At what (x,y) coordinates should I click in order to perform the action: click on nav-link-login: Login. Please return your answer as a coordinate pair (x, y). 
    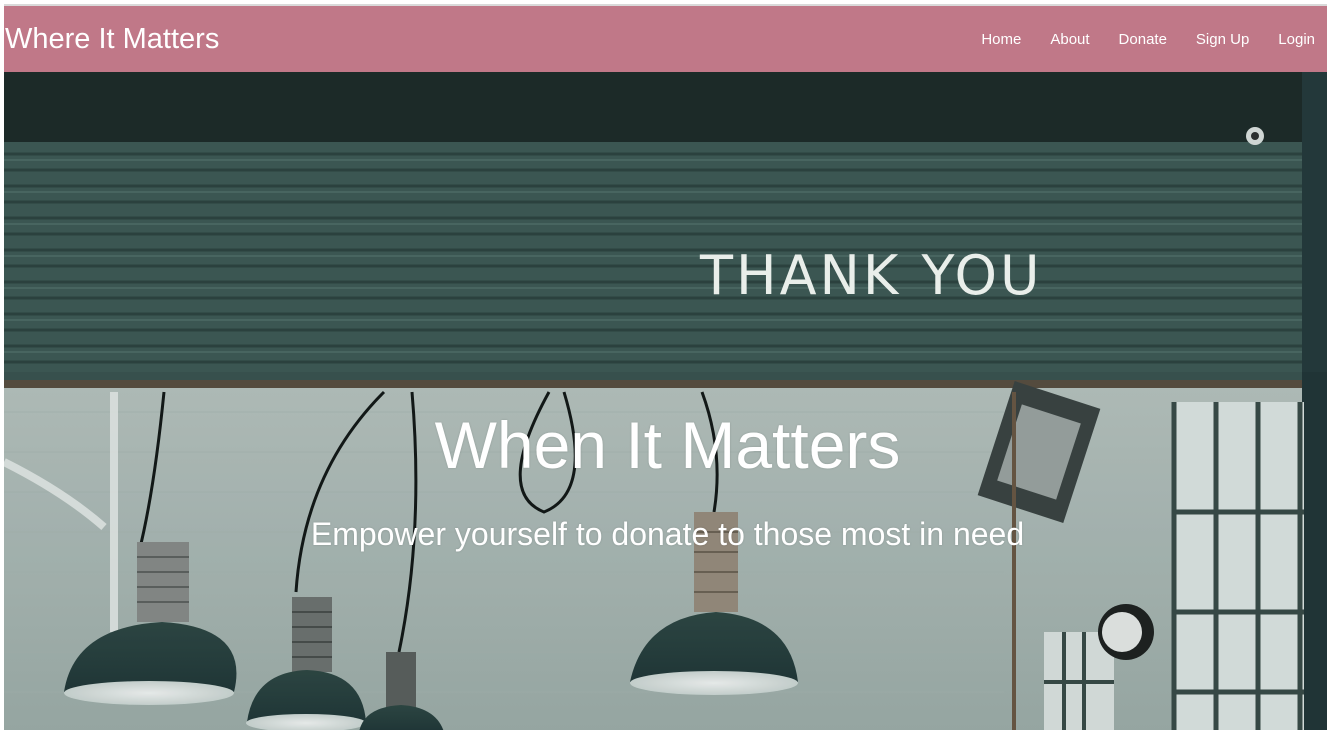
    Looking at the image, I should click on (1296, 39).